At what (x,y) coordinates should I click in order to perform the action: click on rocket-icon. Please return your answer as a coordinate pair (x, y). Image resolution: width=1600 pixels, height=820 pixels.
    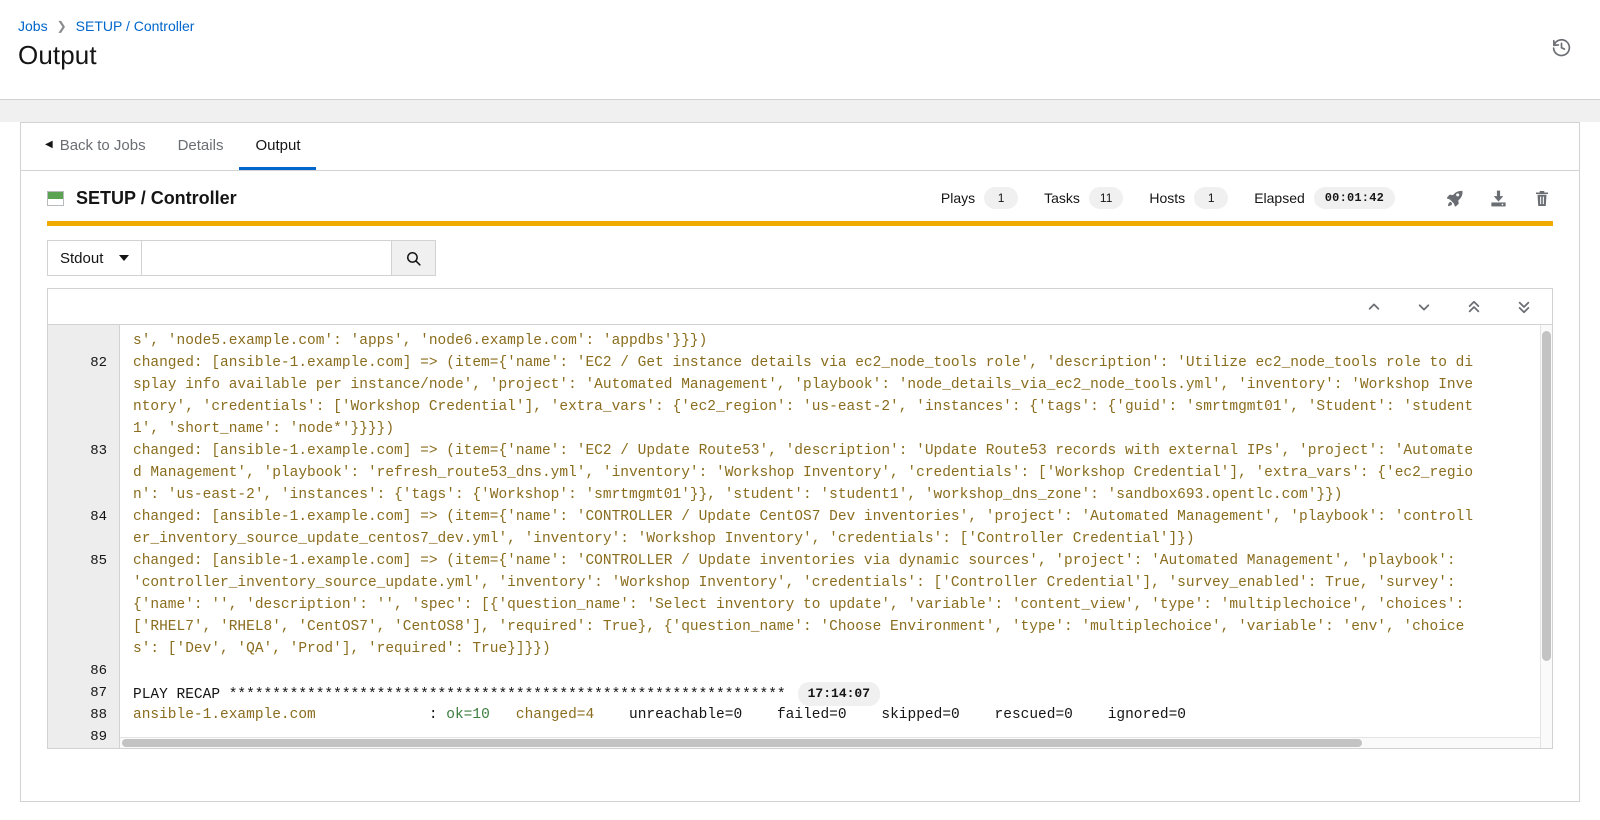
    Looking at the image, I should click on (1454, 198).